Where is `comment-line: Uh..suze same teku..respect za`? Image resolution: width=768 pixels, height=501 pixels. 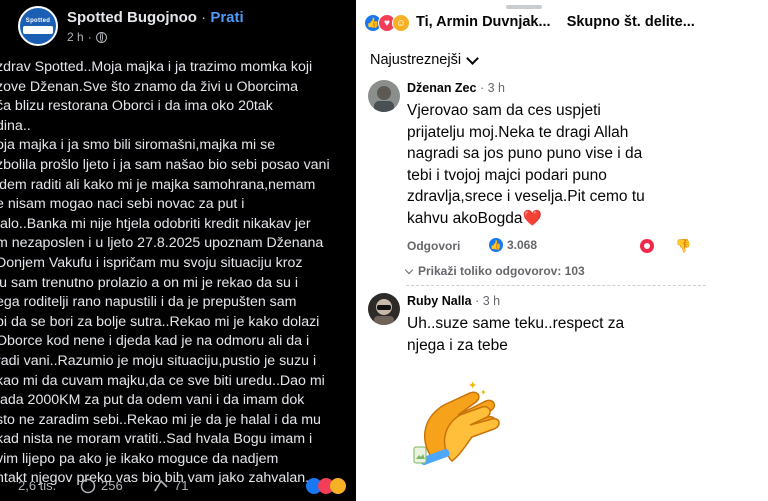 comment-line: Uh..suze same teku..respect za is located at coordinates (516, 323).